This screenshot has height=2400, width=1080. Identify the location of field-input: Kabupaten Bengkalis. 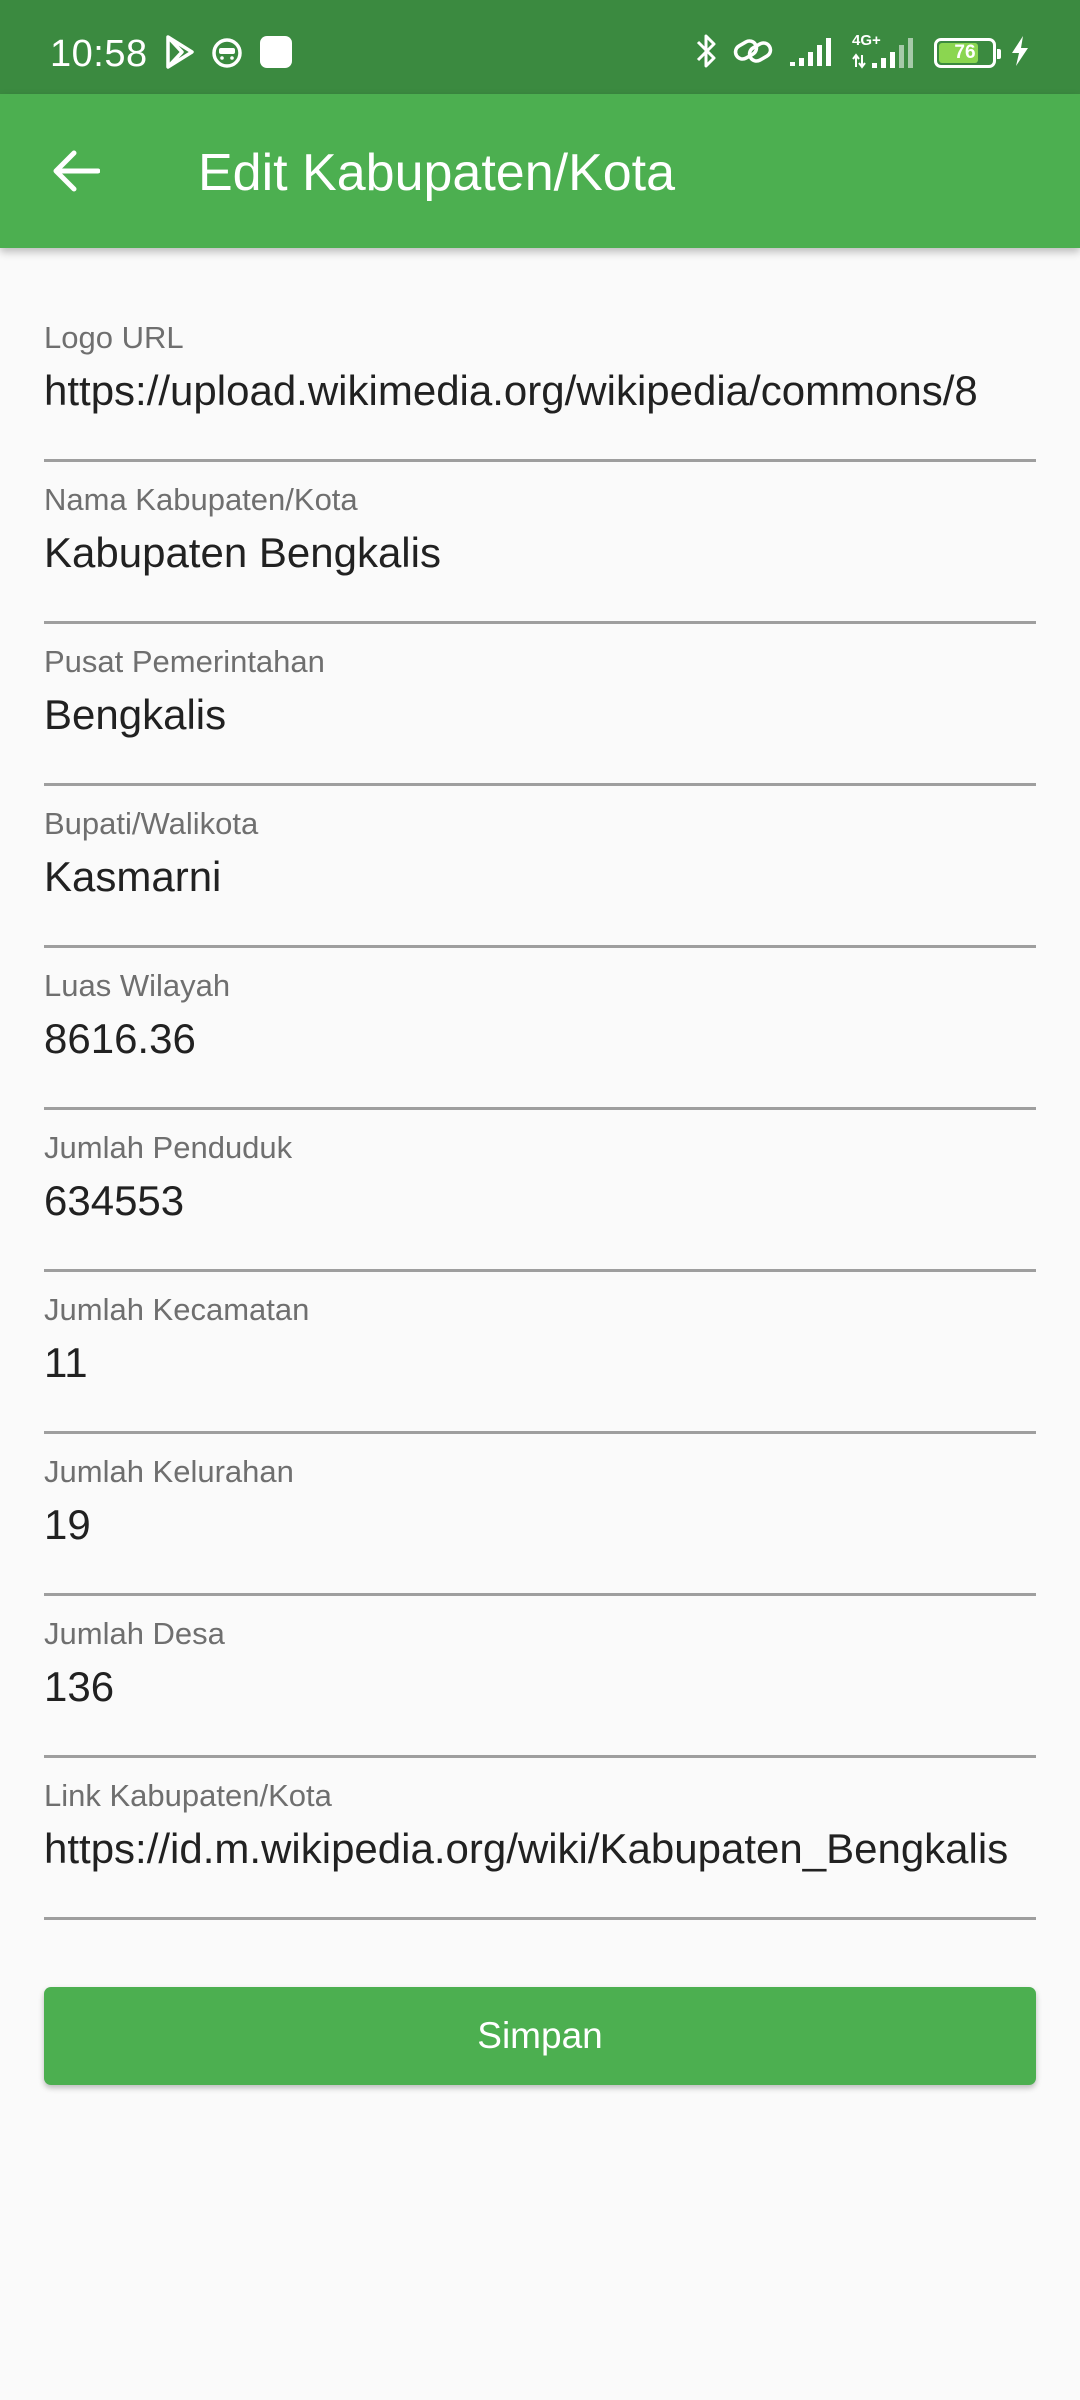
(540, 553).